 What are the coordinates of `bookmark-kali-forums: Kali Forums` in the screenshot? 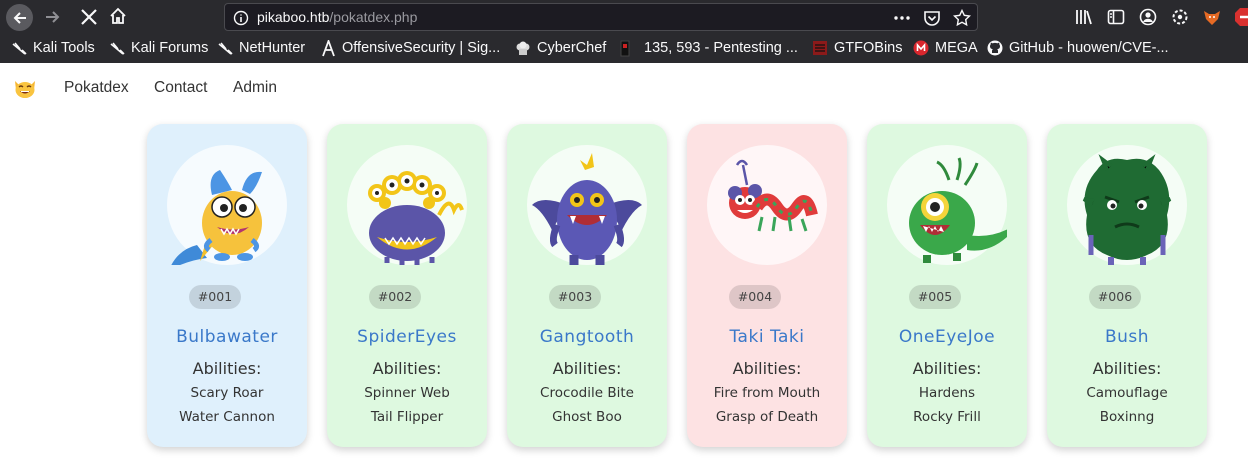 It's located at (159, 48).